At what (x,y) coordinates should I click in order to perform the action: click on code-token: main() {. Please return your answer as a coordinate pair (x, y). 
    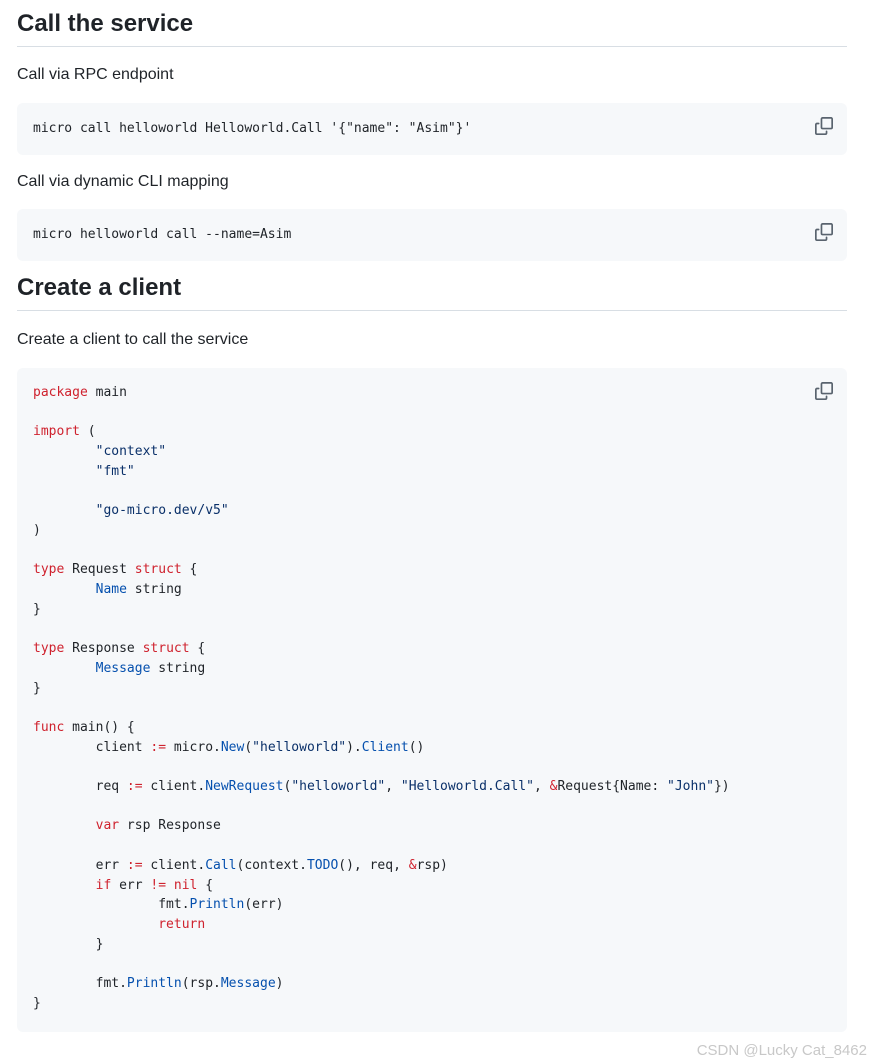
    Looking at the image, I should click on (99, 727).